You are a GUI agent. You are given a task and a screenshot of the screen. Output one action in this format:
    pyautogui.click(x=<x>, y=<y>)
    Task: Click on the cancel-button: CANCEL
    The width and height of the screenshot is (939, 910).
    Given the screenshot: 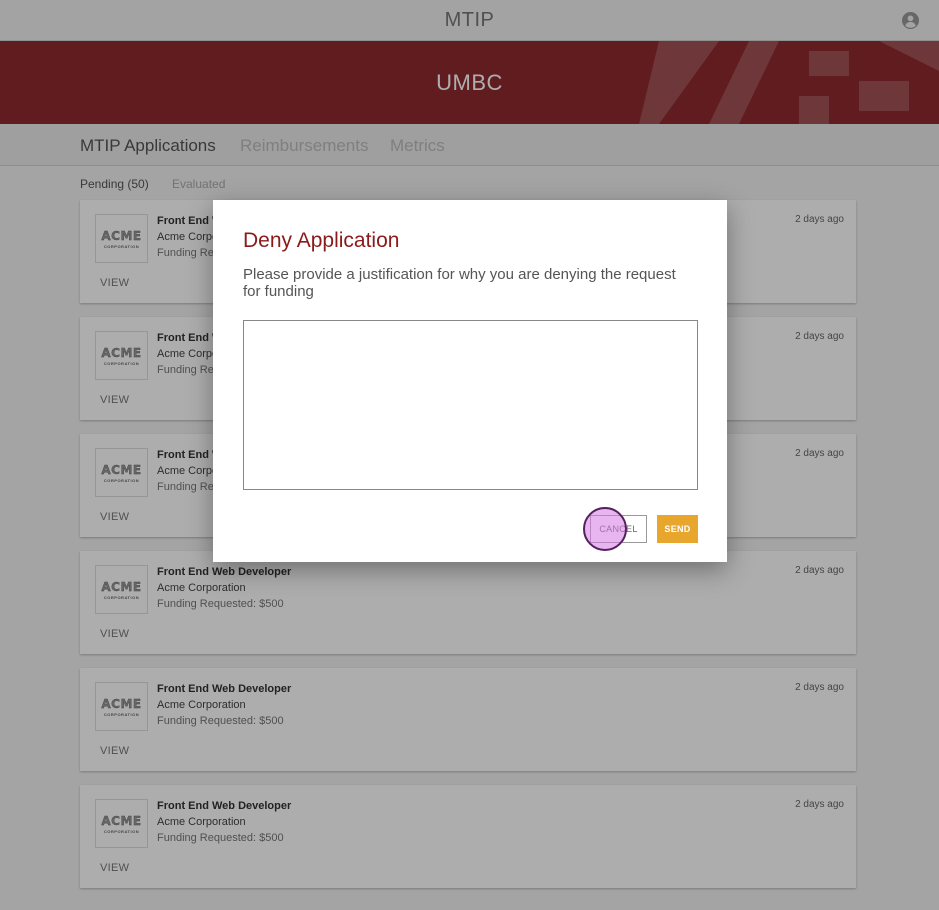 What is the action you would take?
    pyautogui.click(x=618, y=529)
    